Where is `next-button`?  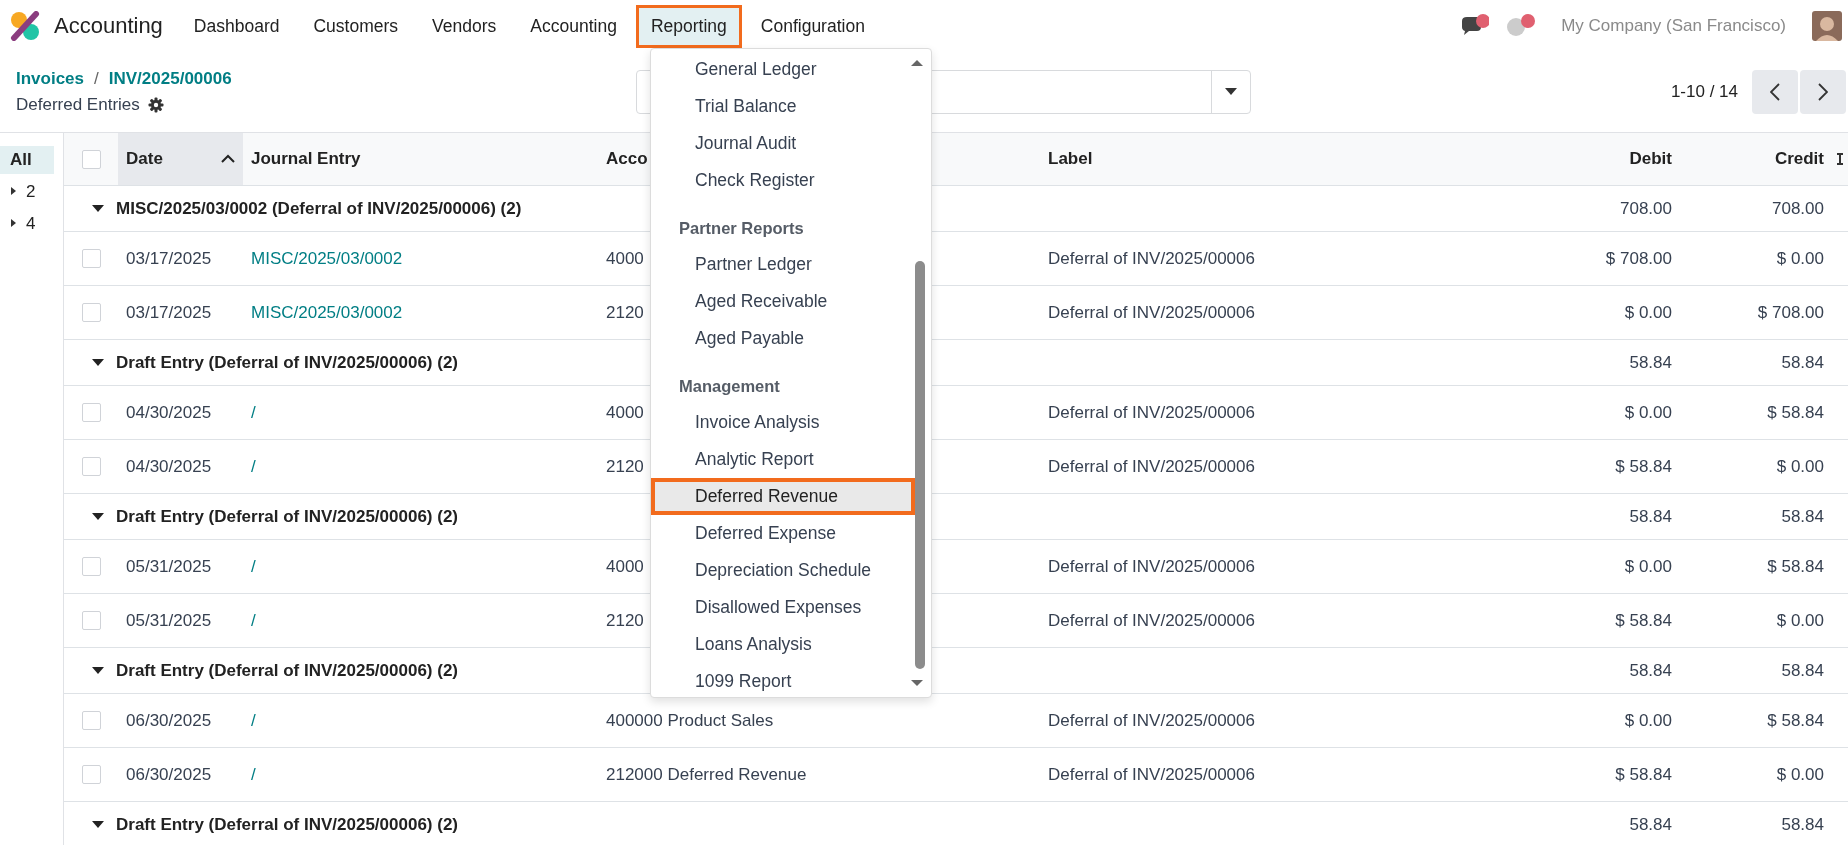 next-button is located at coordinates (1823, 92).